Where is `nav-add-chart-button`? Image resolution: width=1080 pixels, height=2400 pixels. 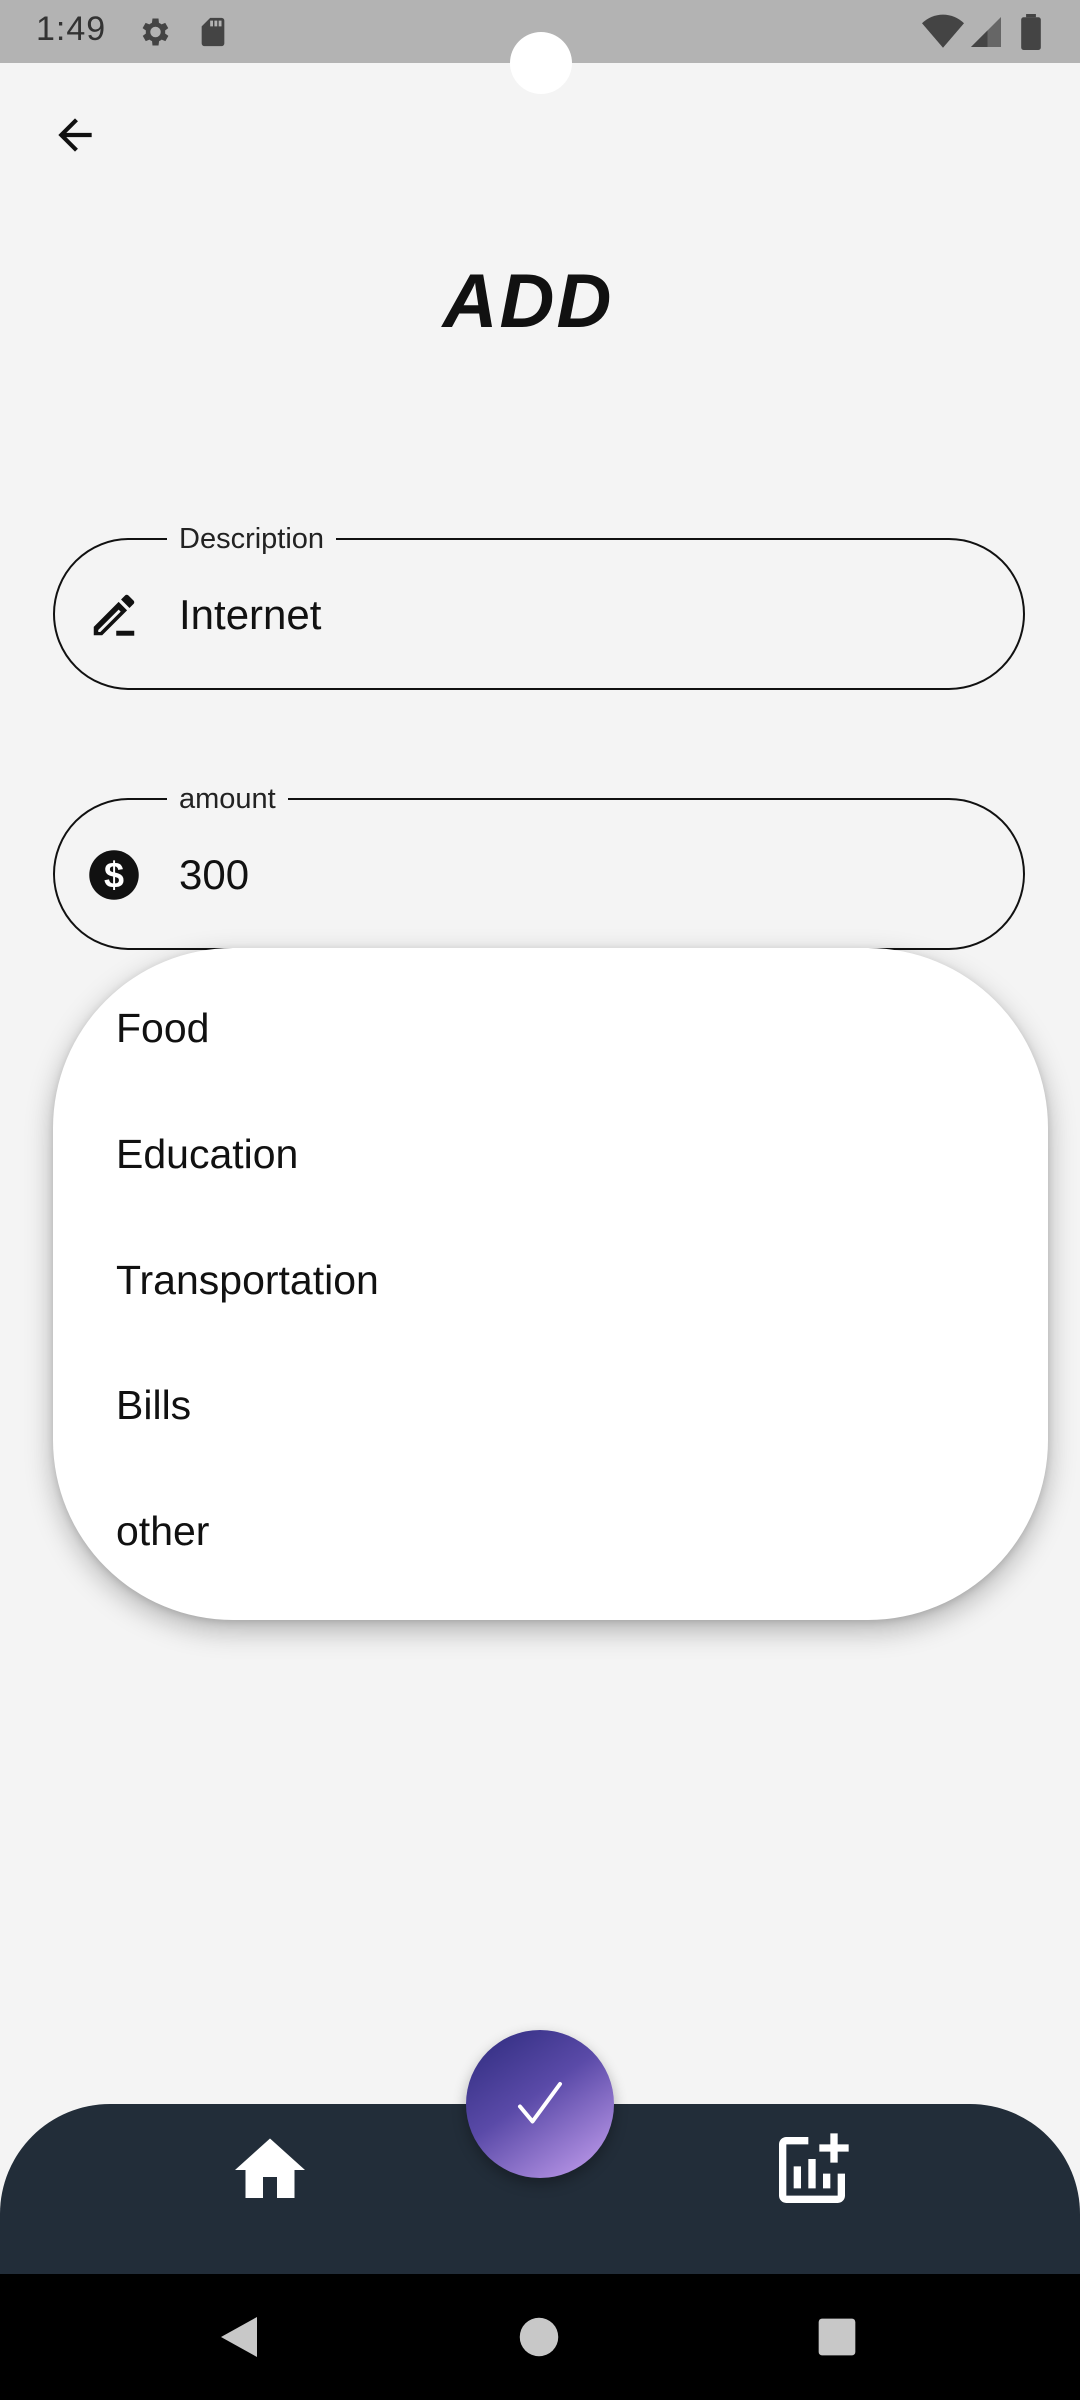
nav-add-chart-button is located at coordinates (812, 2170).